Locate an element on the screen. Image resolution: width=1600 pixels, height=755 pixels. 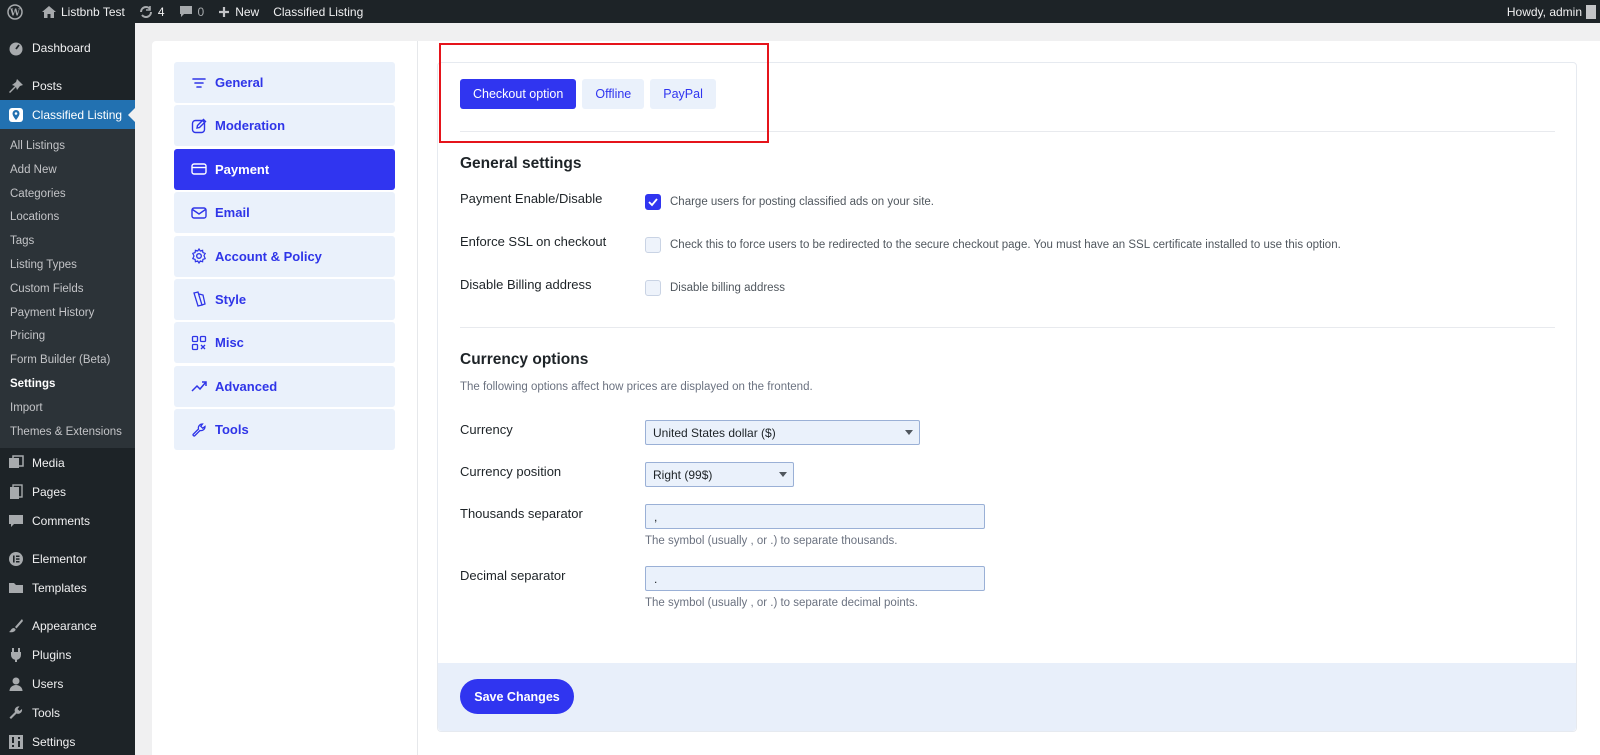
menu-settings: Settings is located at coordinates (67, 741).